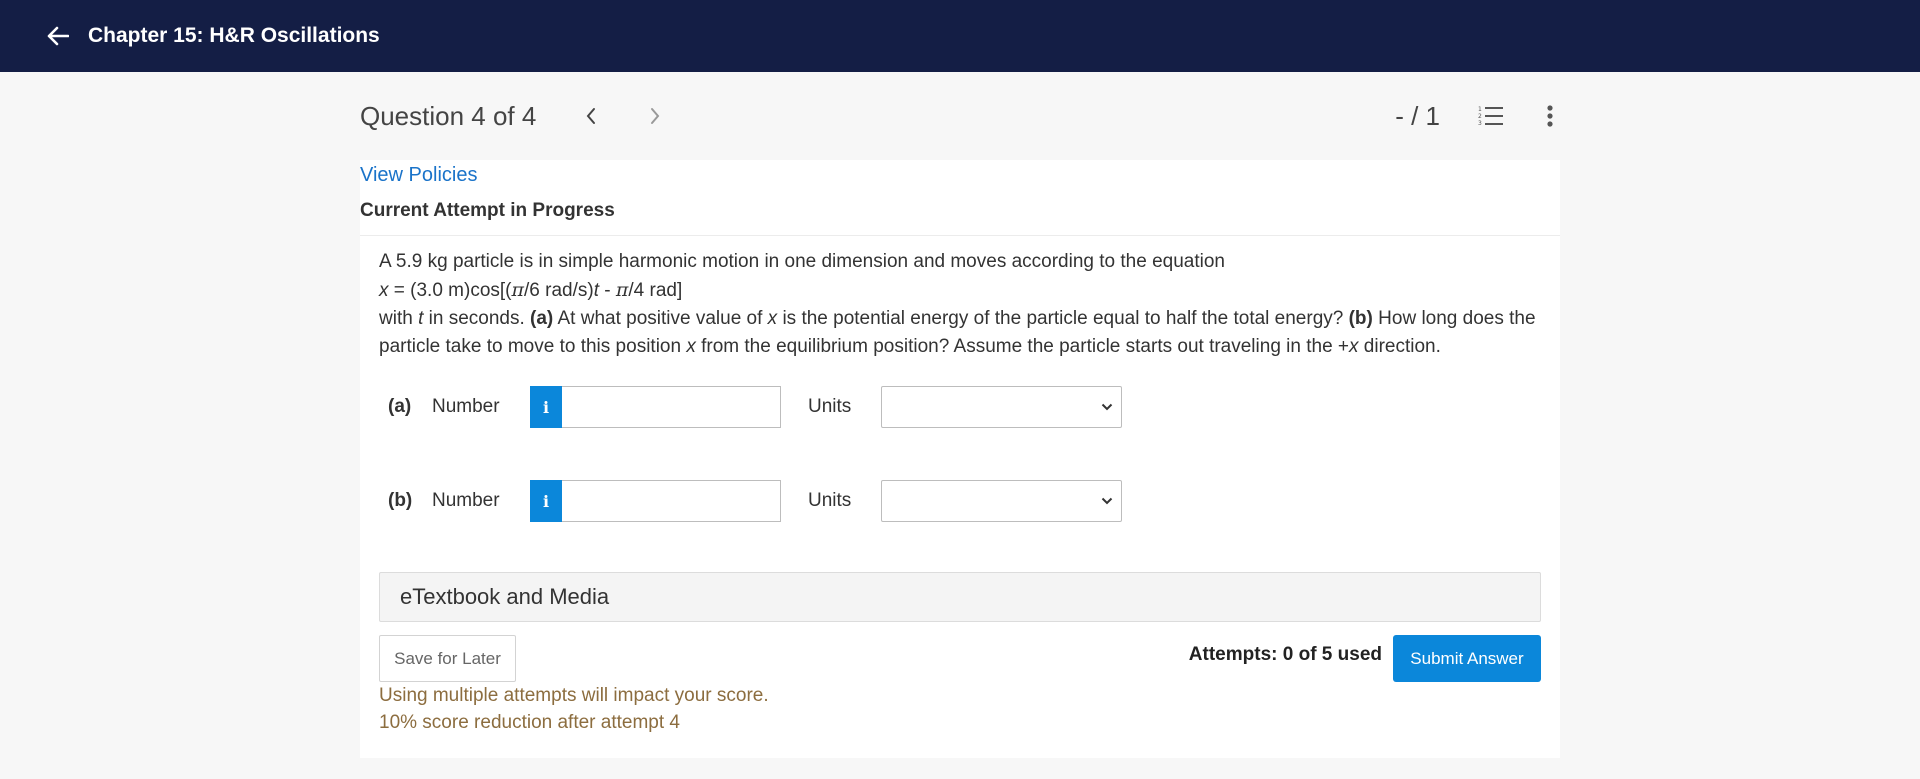 This screenshot has height=779, width=1920. I want to click on attempts-count: Attempts: 0 of 5 used, so click(1285, 654).